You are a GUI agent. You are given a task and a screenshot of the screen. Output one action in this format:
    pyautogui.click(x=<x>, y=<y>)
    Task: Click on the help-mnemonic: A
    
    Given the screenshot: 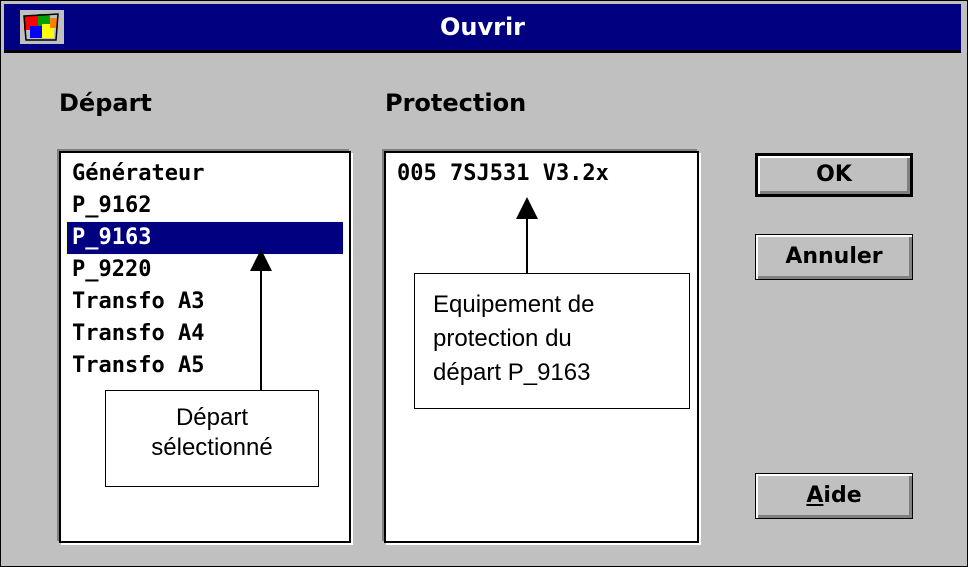 What is the action you would take?
    pyautogui.click(x=815, y=495)
    